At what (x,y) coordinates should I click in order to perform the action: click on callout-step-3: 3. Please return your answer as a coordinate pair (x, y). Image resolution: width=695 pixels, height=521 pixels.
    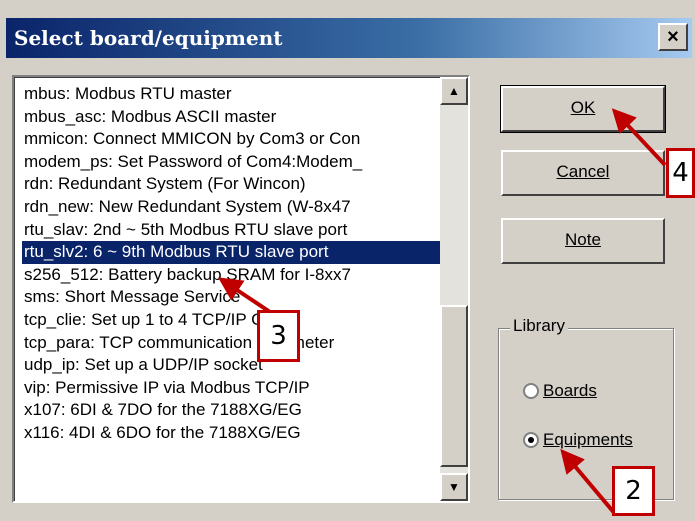
    Looking at the image, I should click on (278, 336).